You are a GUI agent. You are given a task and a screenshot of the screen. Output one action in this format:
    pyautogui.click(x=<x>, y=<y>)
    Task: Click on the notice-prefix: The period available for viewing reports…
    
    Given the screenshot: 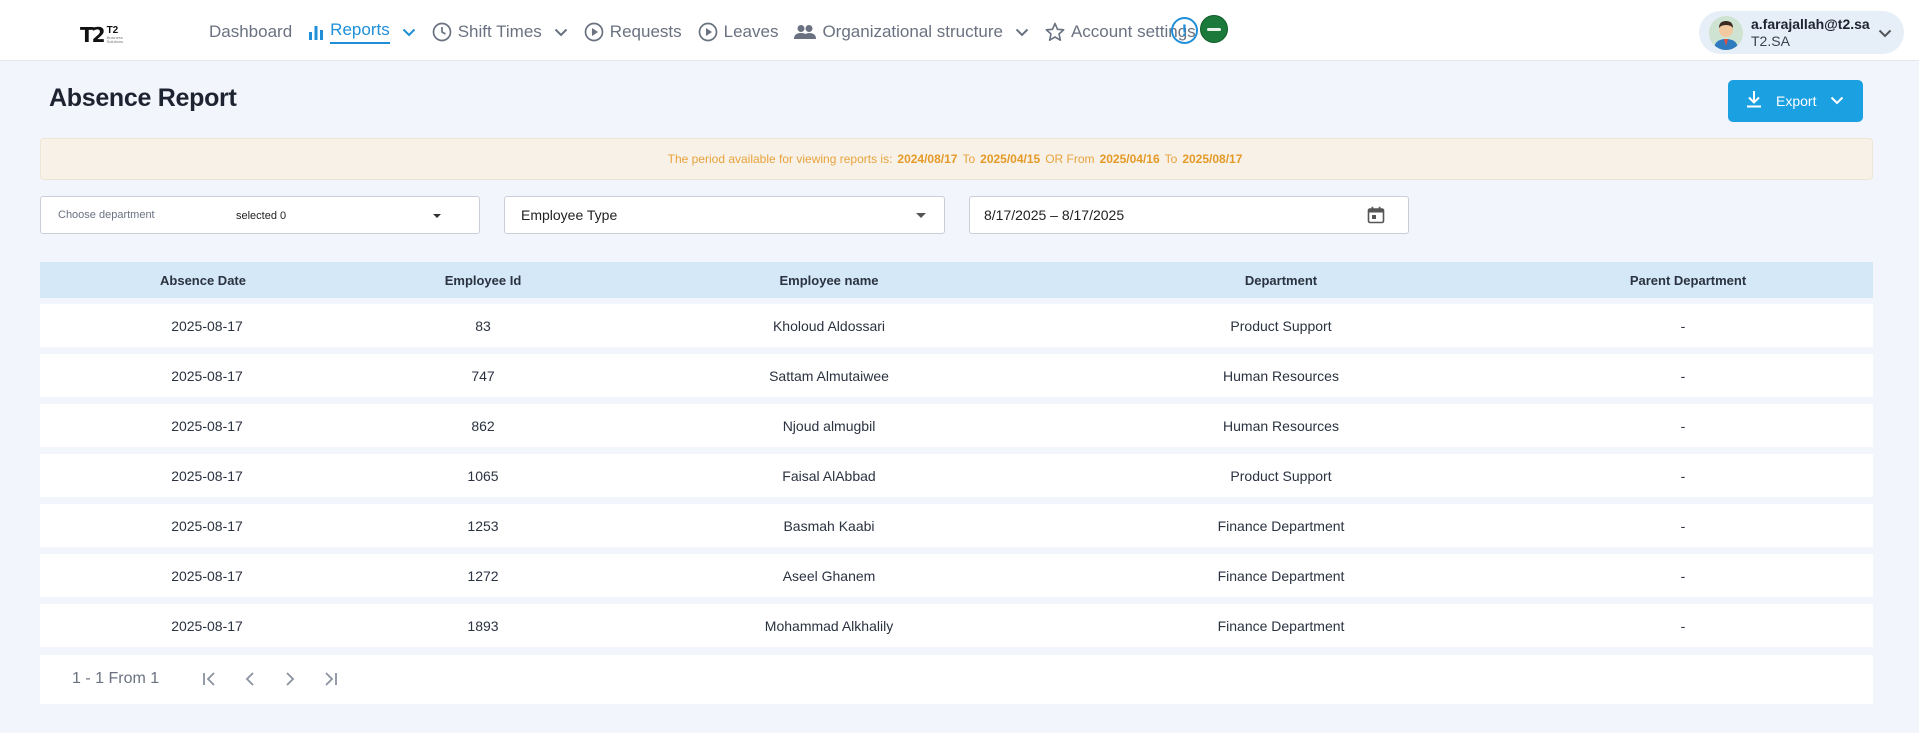 What is the action you would take?
    pyautogui.click(x=780, y=159)
    